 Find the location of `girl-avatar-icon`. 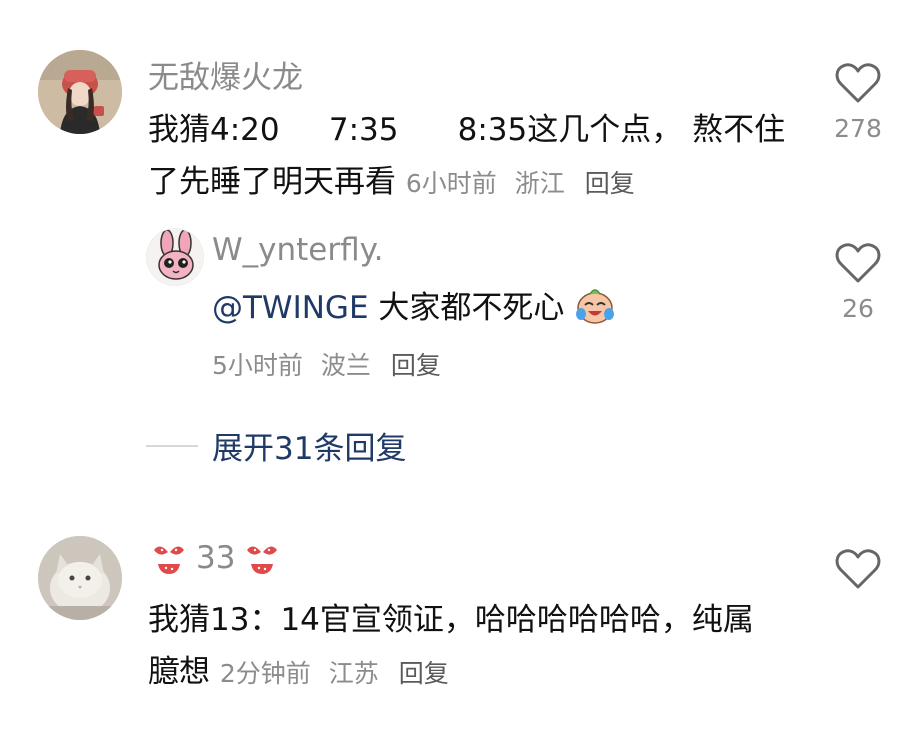

girl-avatar-icon is located at coordinates (80, 92).